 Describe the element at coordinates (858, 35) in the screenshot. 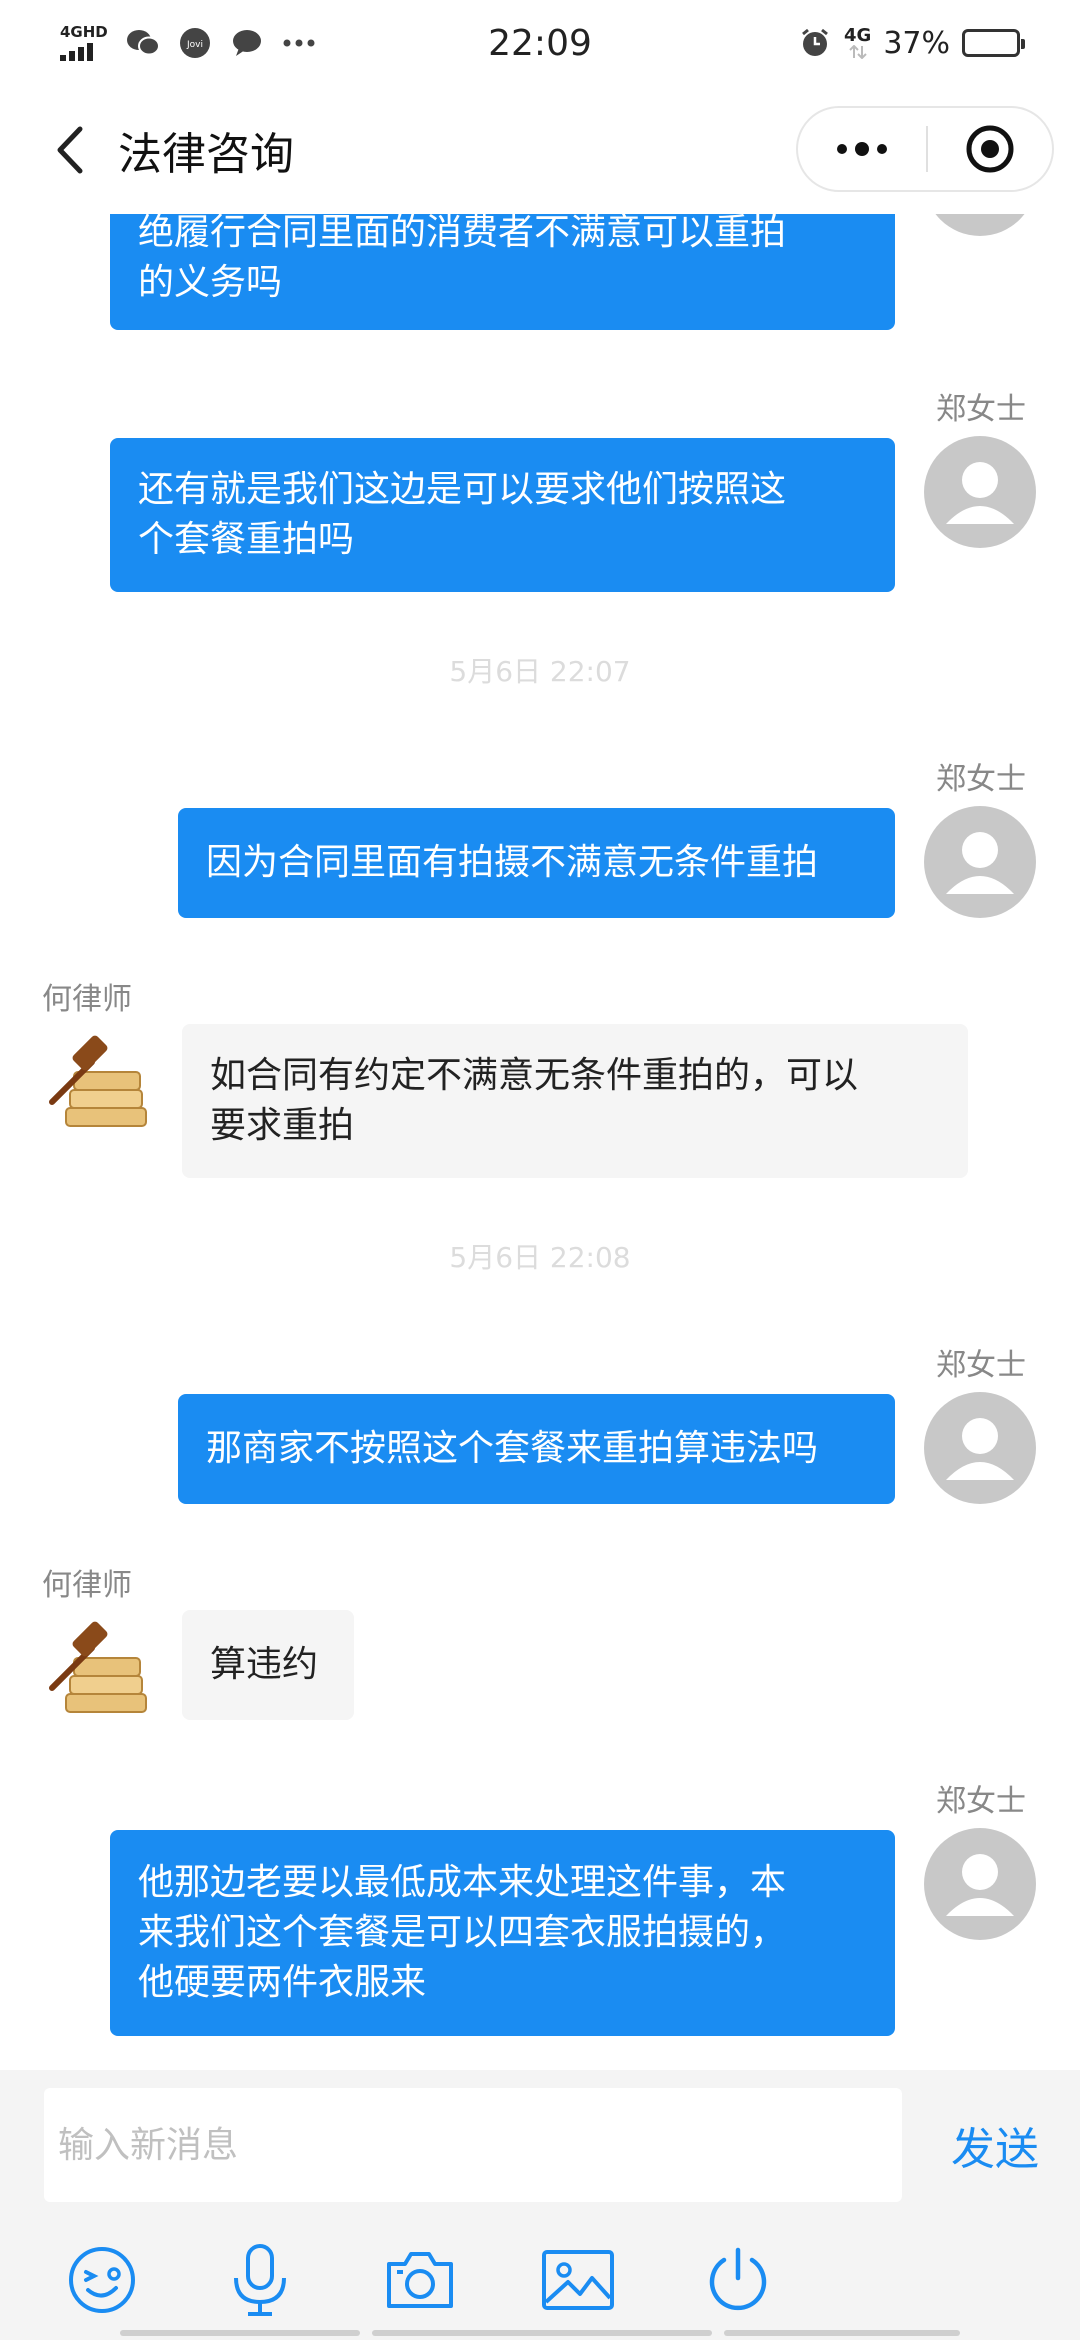

I see `cellular-label: 4G` at that location.